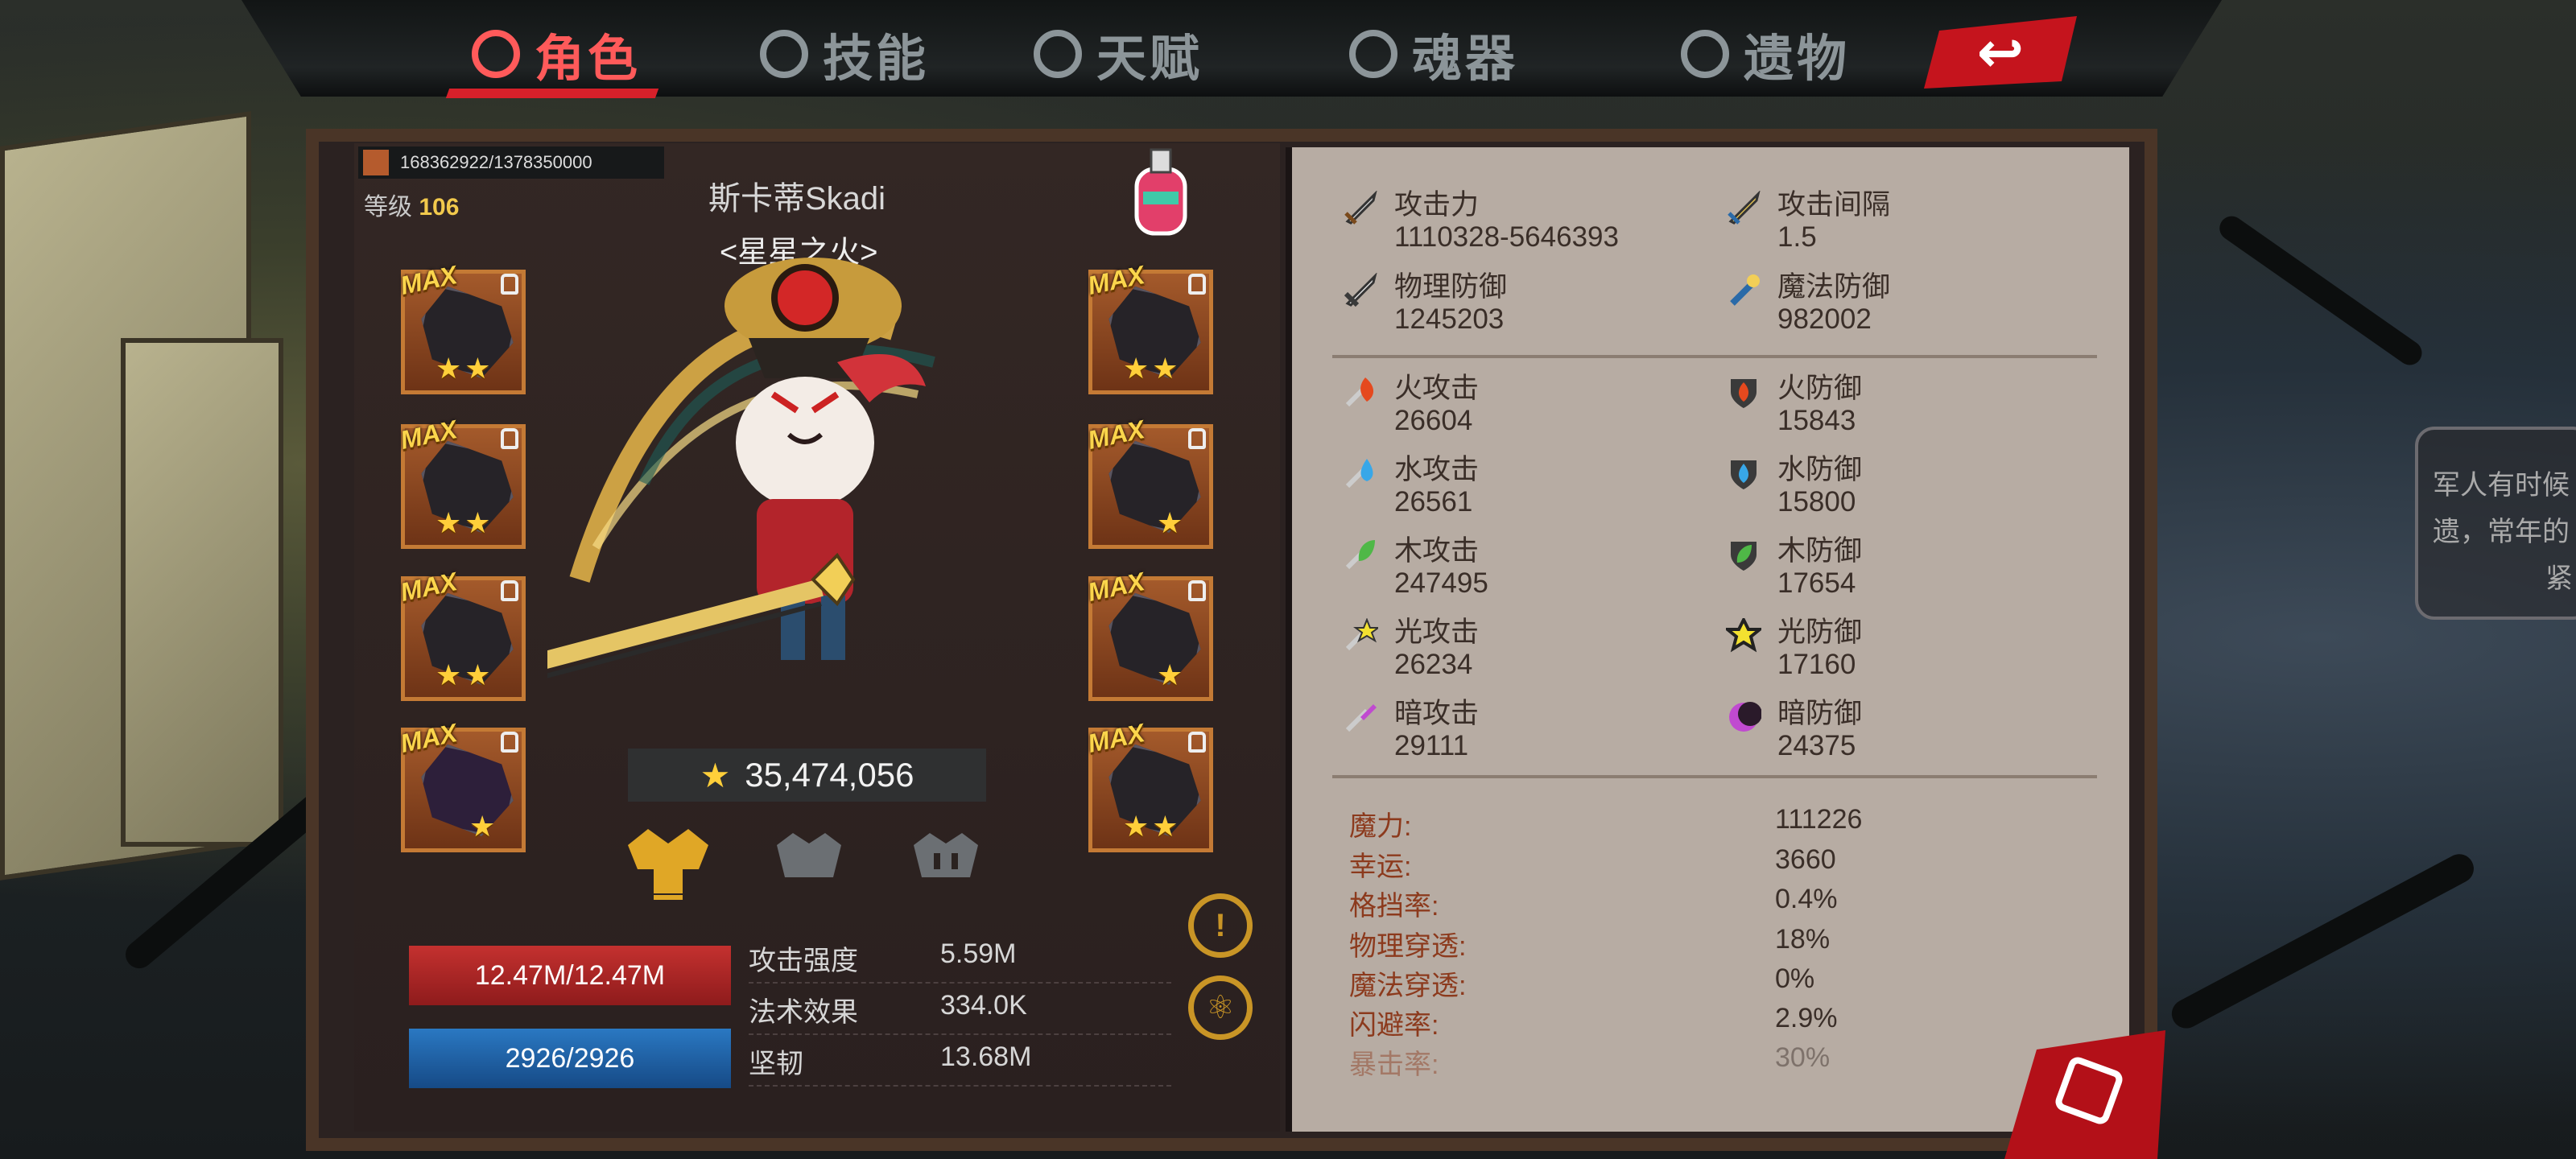  I want to click on tab-soul-vessel: 魂器, so click(1433, 54).